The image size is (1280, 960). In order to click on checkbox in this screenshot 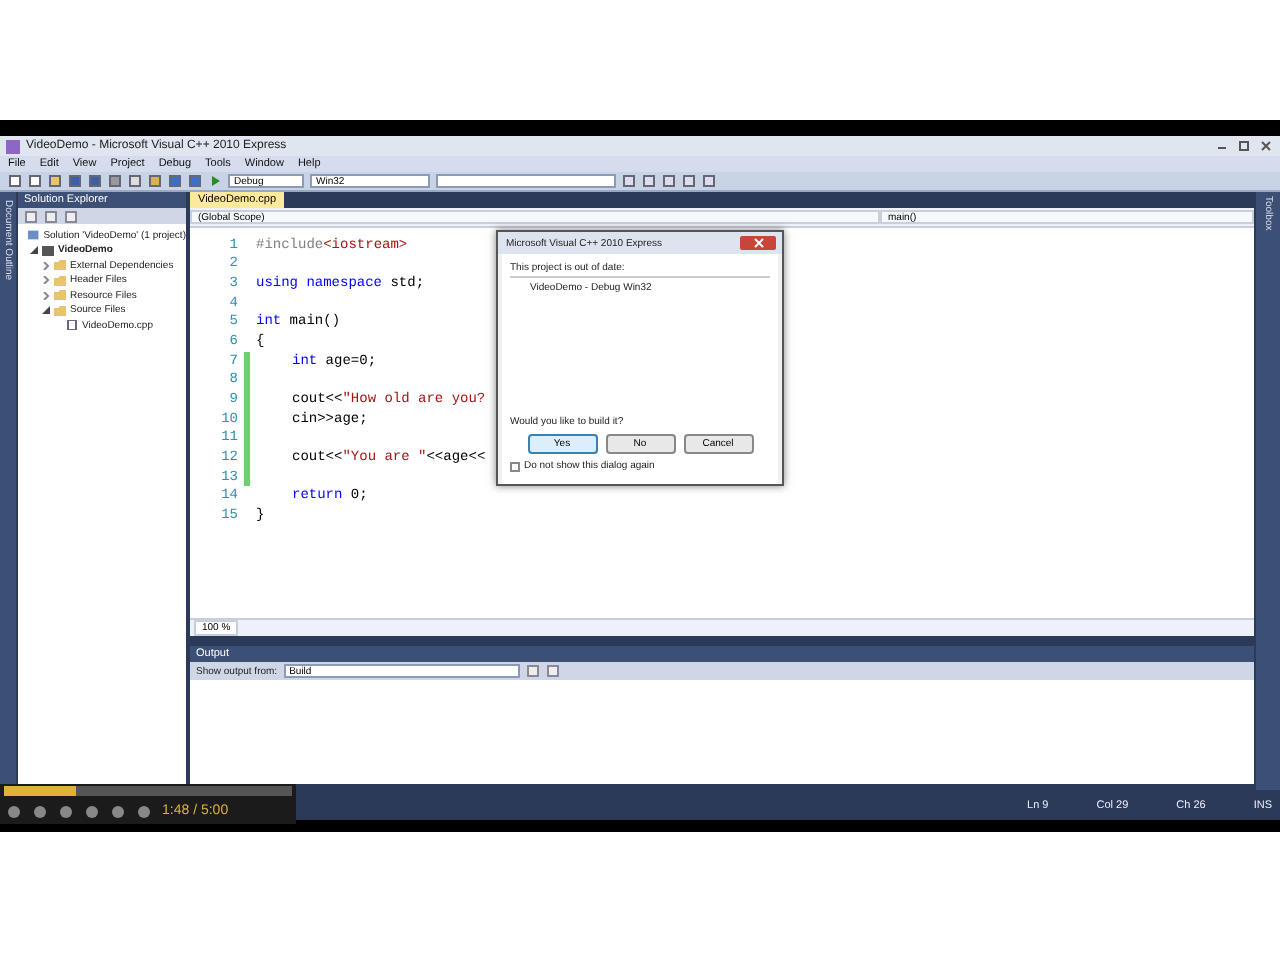, I will do `click(515, 466)`.